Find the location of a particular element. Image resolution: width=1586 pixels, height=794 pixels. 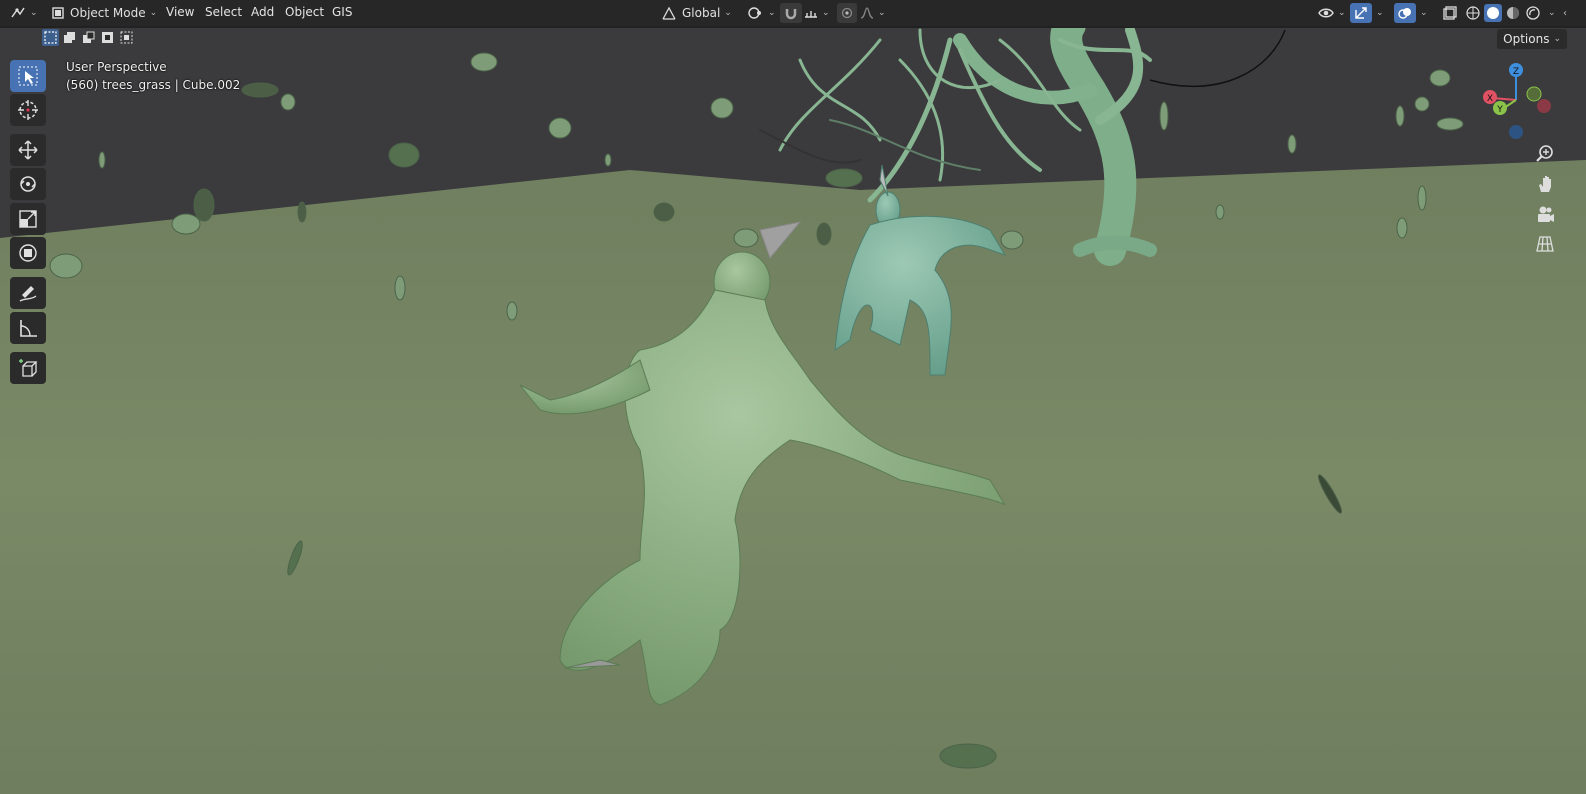

snap-magnet-icon is located at coordinates (791, 13).